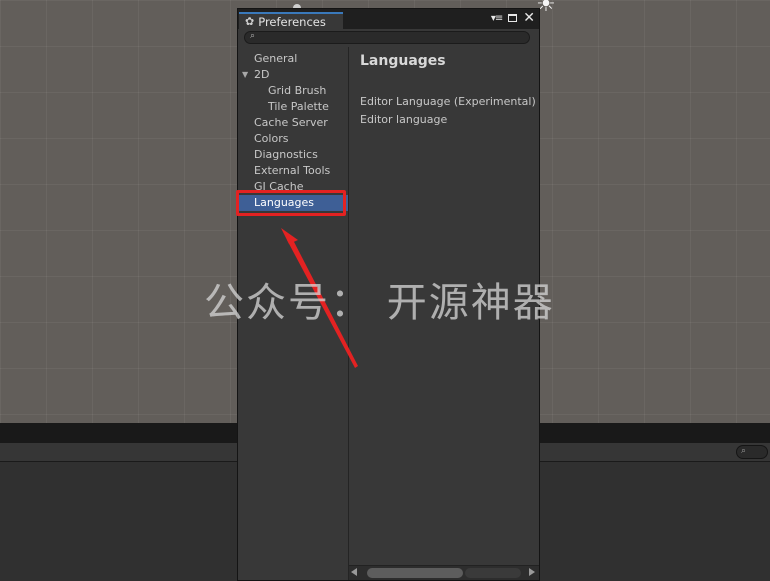  Describe the element at coordinates (250, 21) in the screenshot. I see `gear-icon: ✿` at that location.